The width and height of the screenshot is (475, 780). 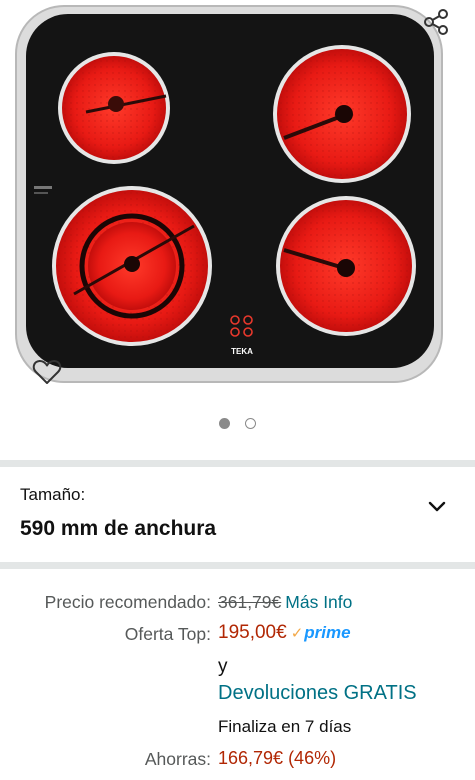 What do you see at coordinates (118, 528) in the screenshot?
I see `size-value: 590 mm de anchura` at bounding box center [118, 528].